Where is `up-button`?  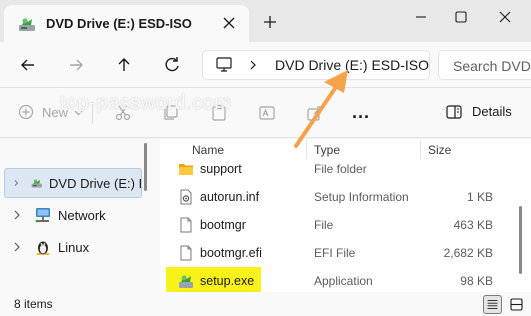 up-button is located at coordinates (124, 65).